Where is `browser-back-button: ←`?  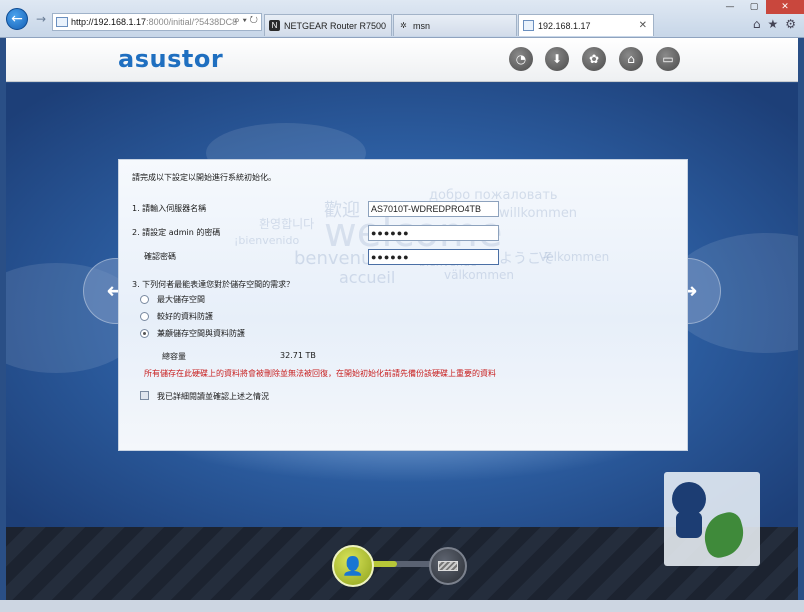 browser-back-button: ← is located at coordinates (17, 19).